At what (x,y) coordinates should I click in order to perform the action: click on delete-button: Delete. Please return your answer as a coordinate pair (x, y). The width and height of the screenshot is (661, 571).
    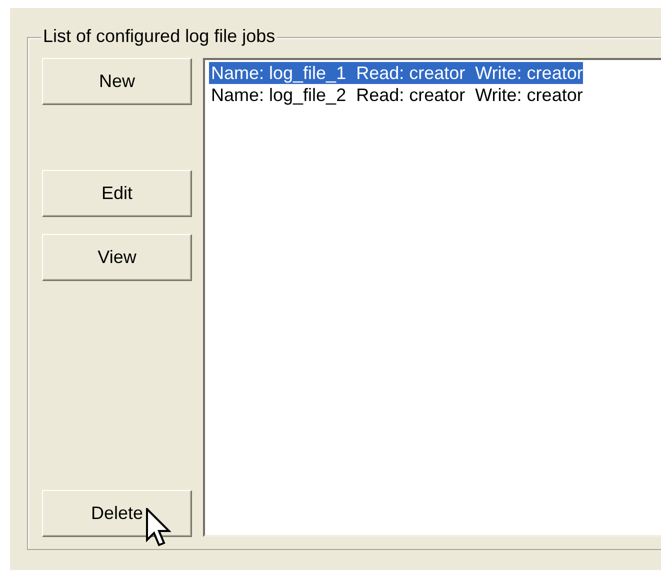
    Looking at the image, I should click on (117, 513).